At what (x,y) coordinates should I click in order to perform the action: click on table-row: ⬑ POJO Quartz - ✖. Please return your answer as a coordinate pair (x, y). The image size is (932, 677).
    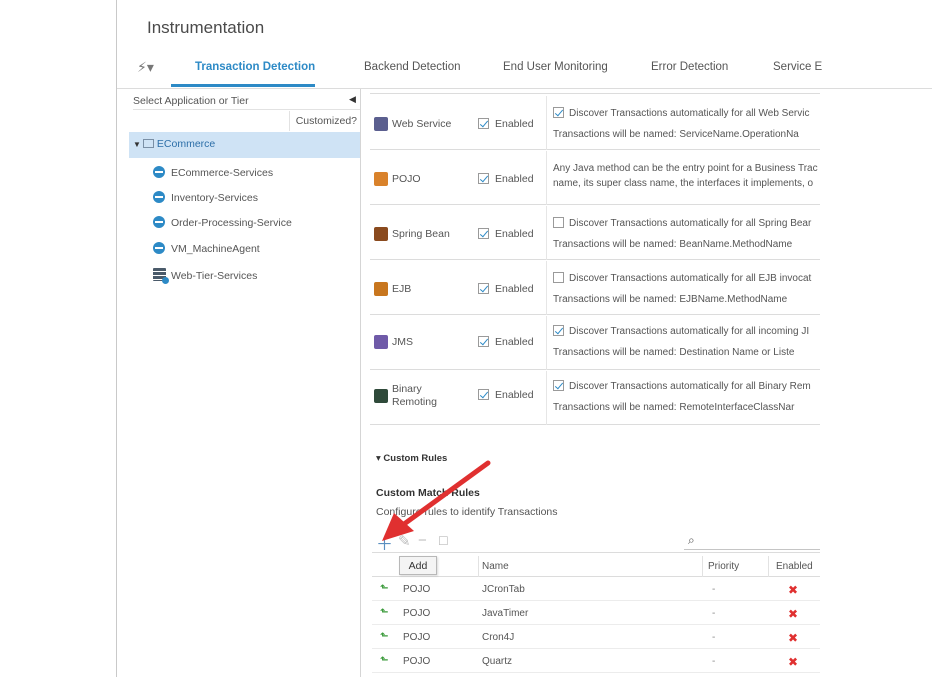
    Looking at the image, I should click on (596, 661).